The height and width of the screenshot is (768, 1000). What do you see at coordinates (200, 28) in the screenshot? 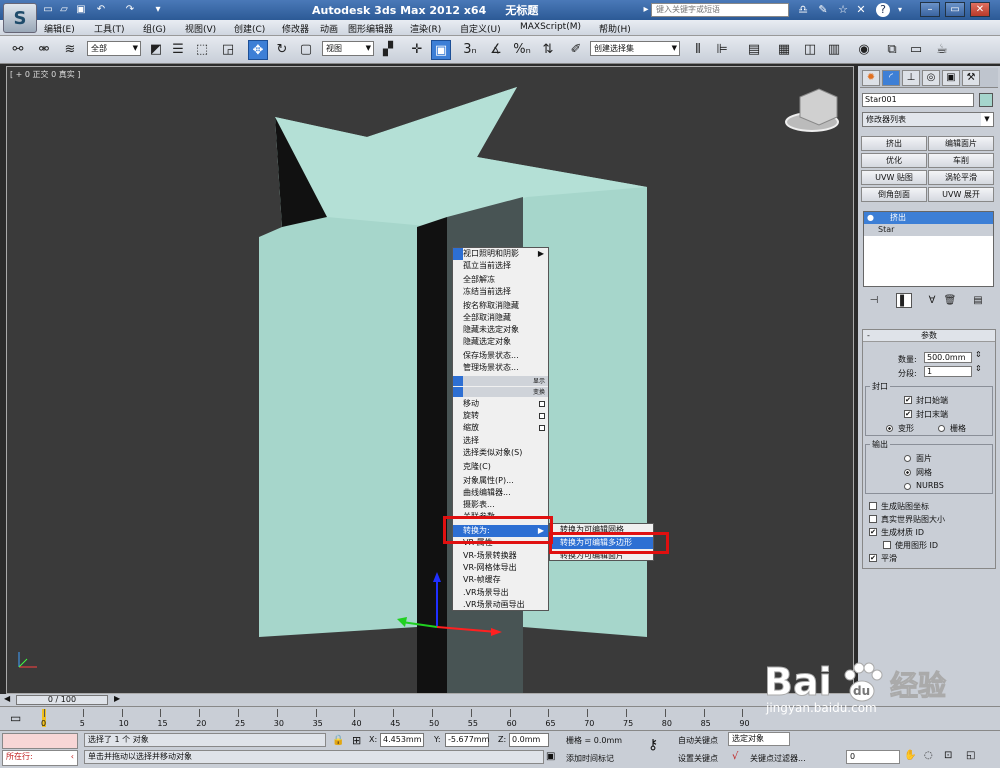
I see `menu-views: 视图(V)` at bounding box center [200, 28].